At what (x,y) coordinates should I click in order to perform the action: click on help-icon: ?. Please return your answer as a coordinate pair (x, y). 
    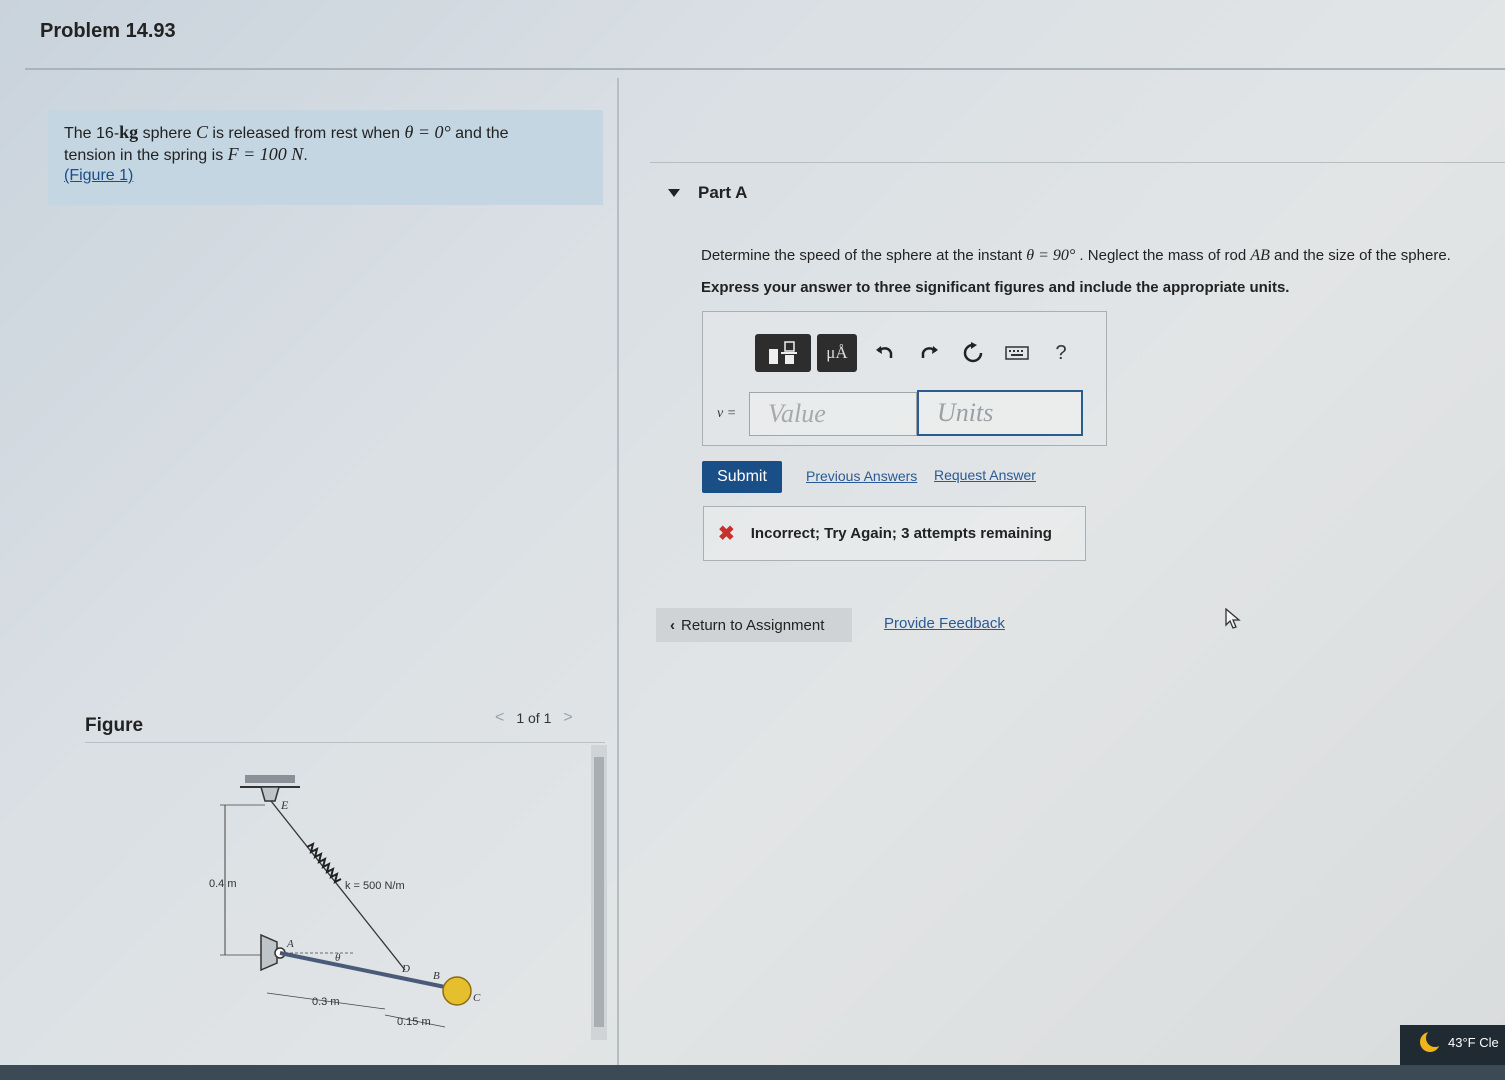
    Looking at the image, I should click on (1061, 352).